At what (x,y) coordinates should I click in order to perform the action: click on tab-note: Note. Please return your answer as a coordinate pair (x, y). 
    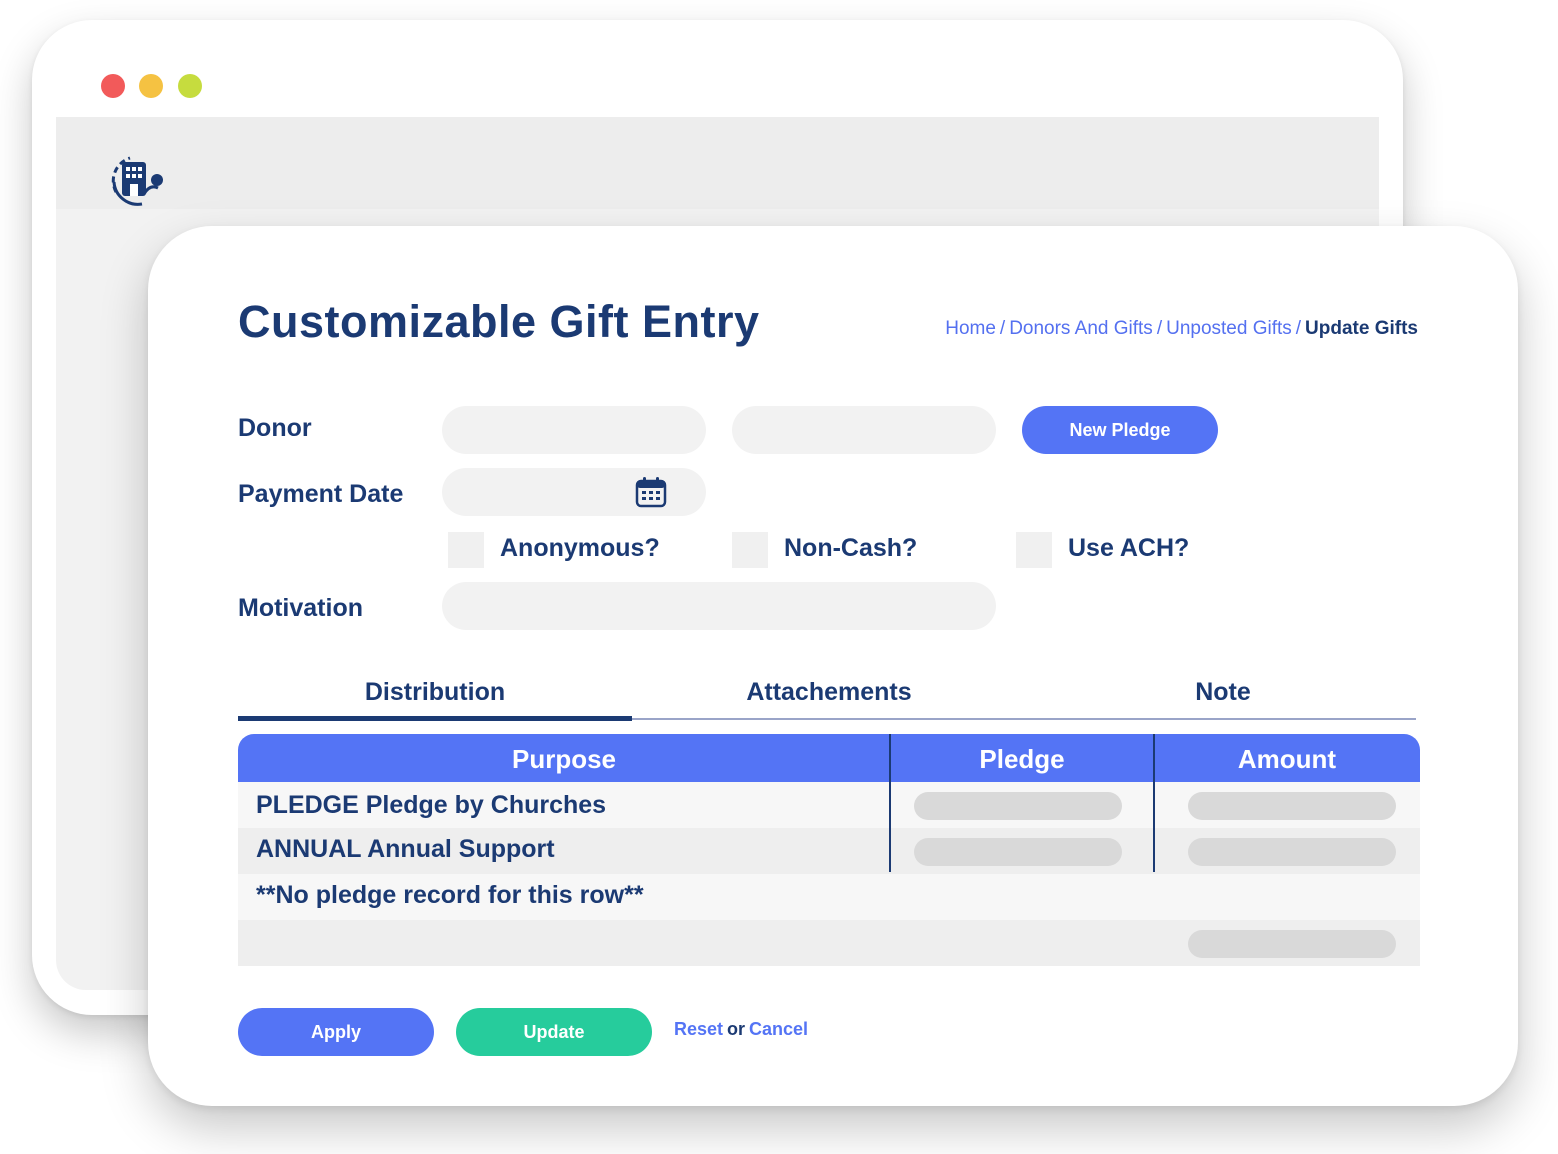
    Looking at the image, I should click on (1223, 692).